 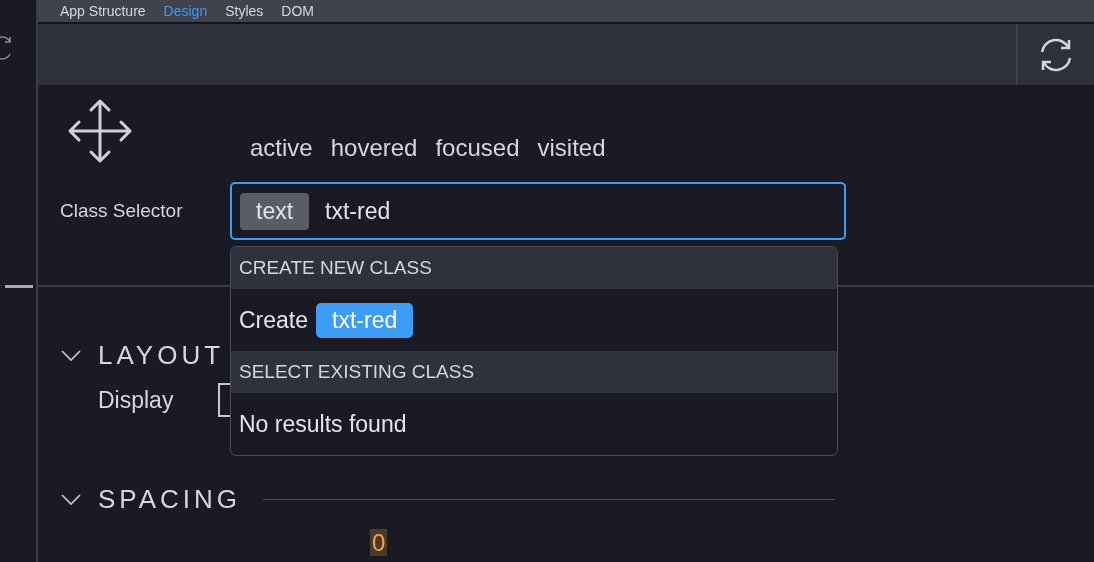 I want to click on dropdown-header: SELECT EXISTING CLASS, so click(x=534, y=372).